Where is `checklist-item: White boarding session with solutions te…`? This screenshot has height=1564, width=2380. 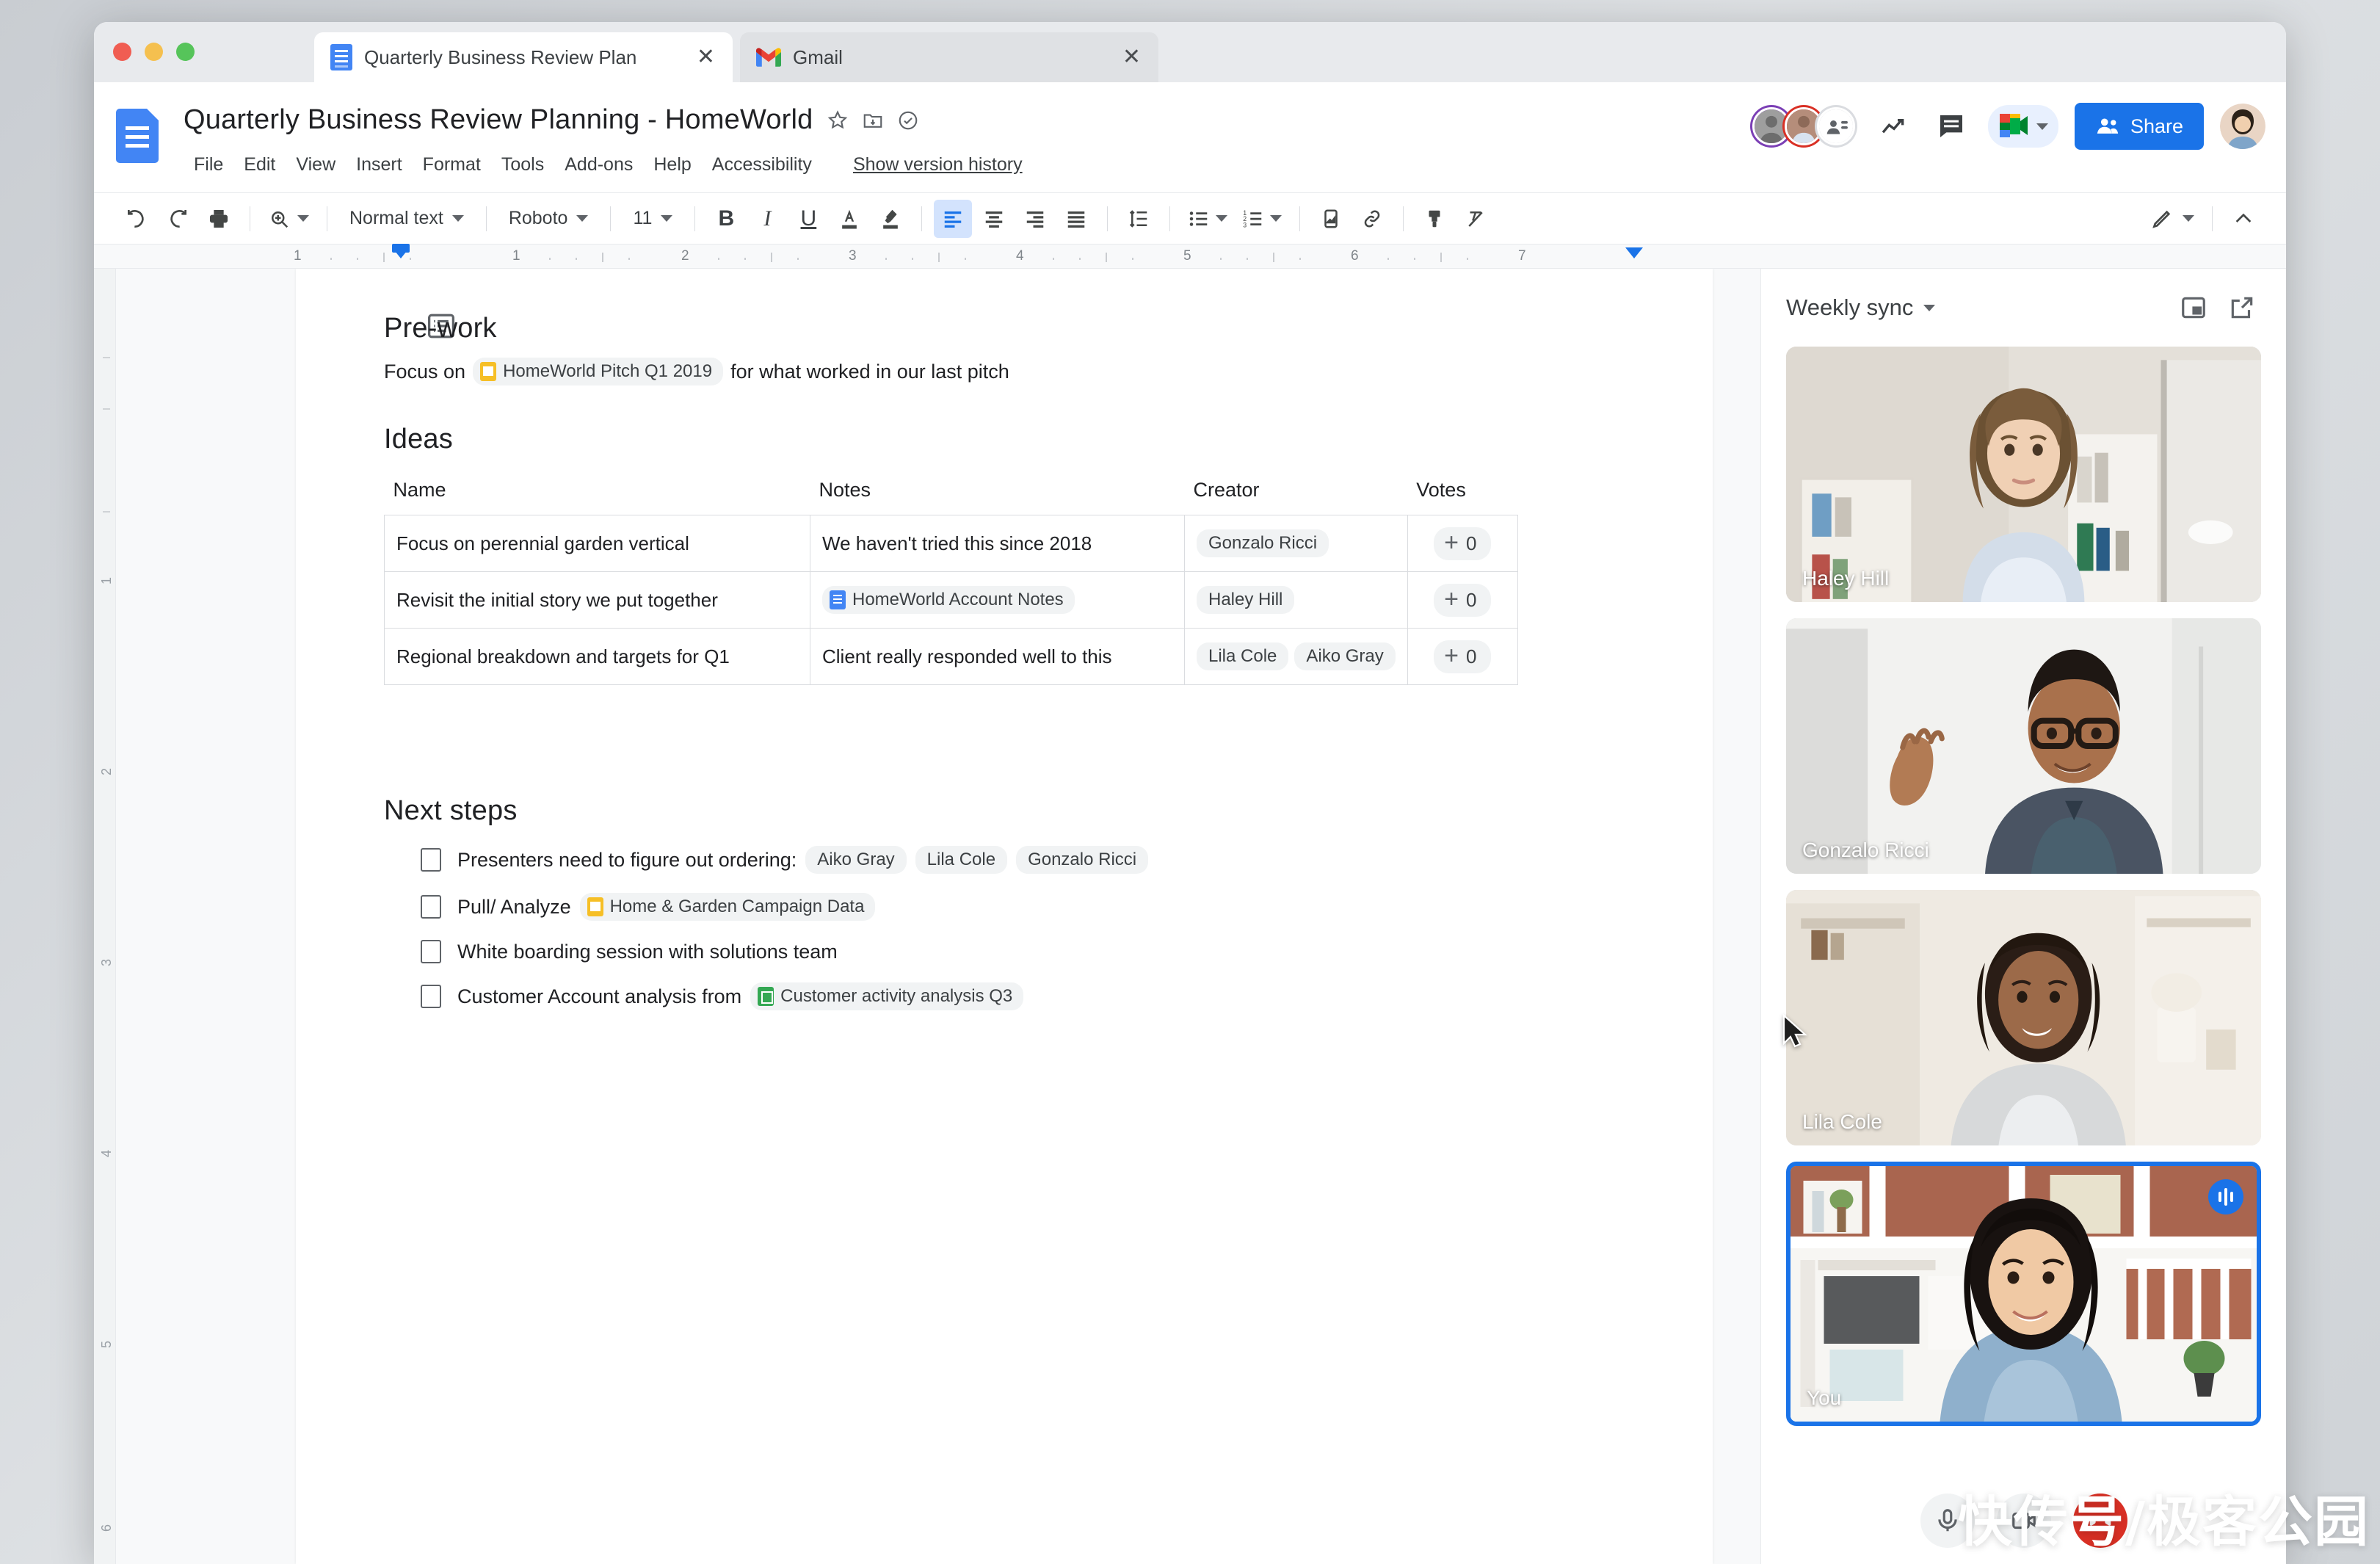
checklist-item: White boarding session with solutions te… is located at coordinates (1023, 951).